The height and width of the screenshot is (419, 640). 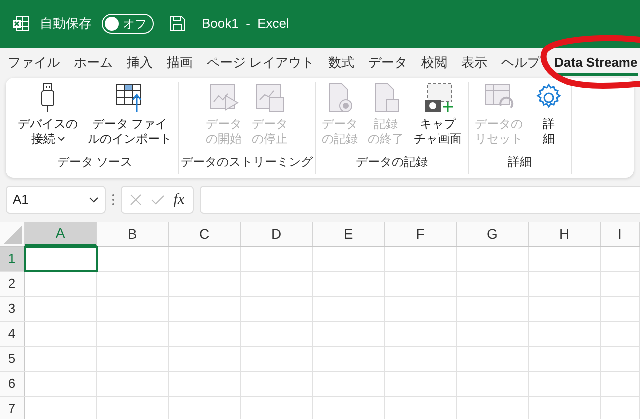 What do you see at coordinates (421, 234) in the screenshot?
I see `column-header: F` at bounding box center [421, 234].